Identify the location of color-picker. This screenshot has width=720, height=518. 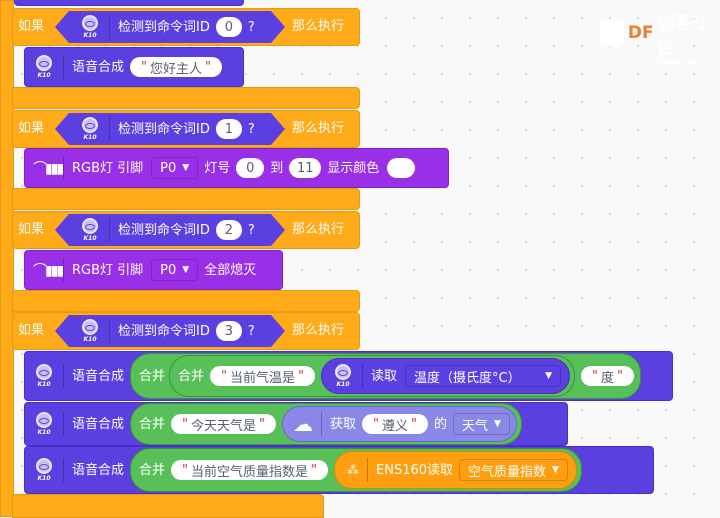
(401, 168).